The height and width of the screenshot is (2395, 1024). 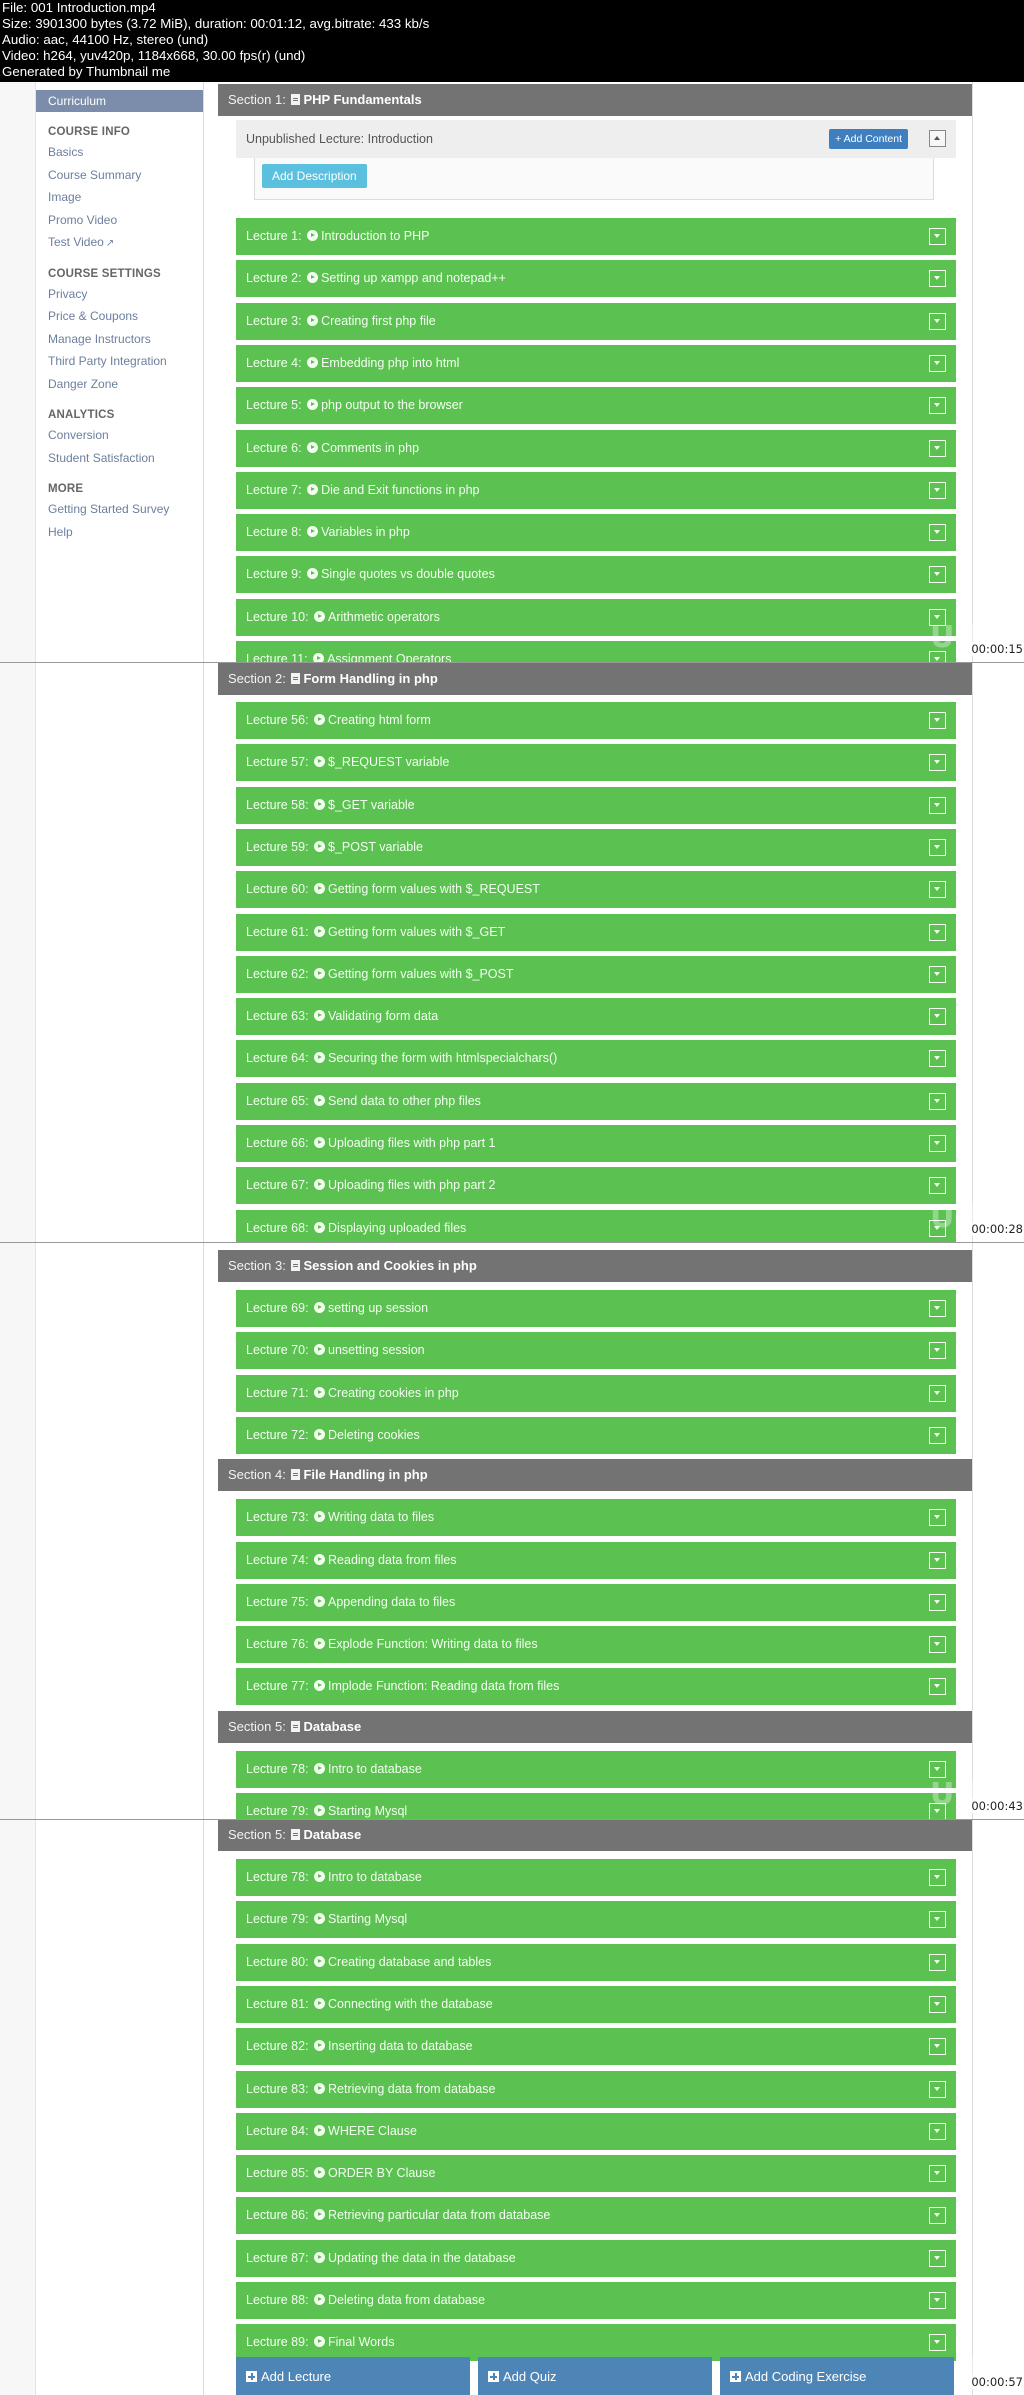 What do you see at coordinates (596, 236) in the screenshot?
I see `lecture-row: Lecture 1: Introduction to PHP` at bounding box center [596, 236].